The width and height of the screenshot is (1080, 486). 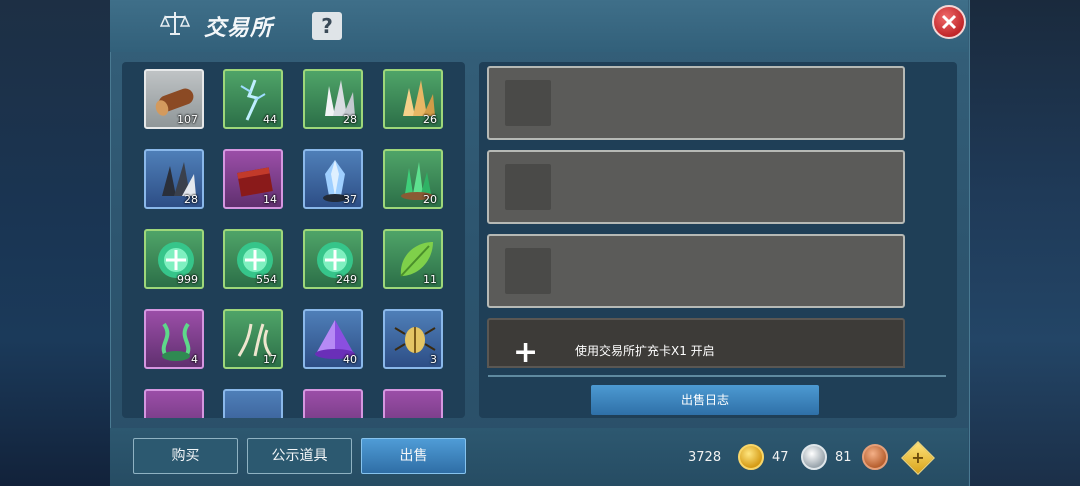 I want to click on copper-amount: 81, so click(x=843, y=457).